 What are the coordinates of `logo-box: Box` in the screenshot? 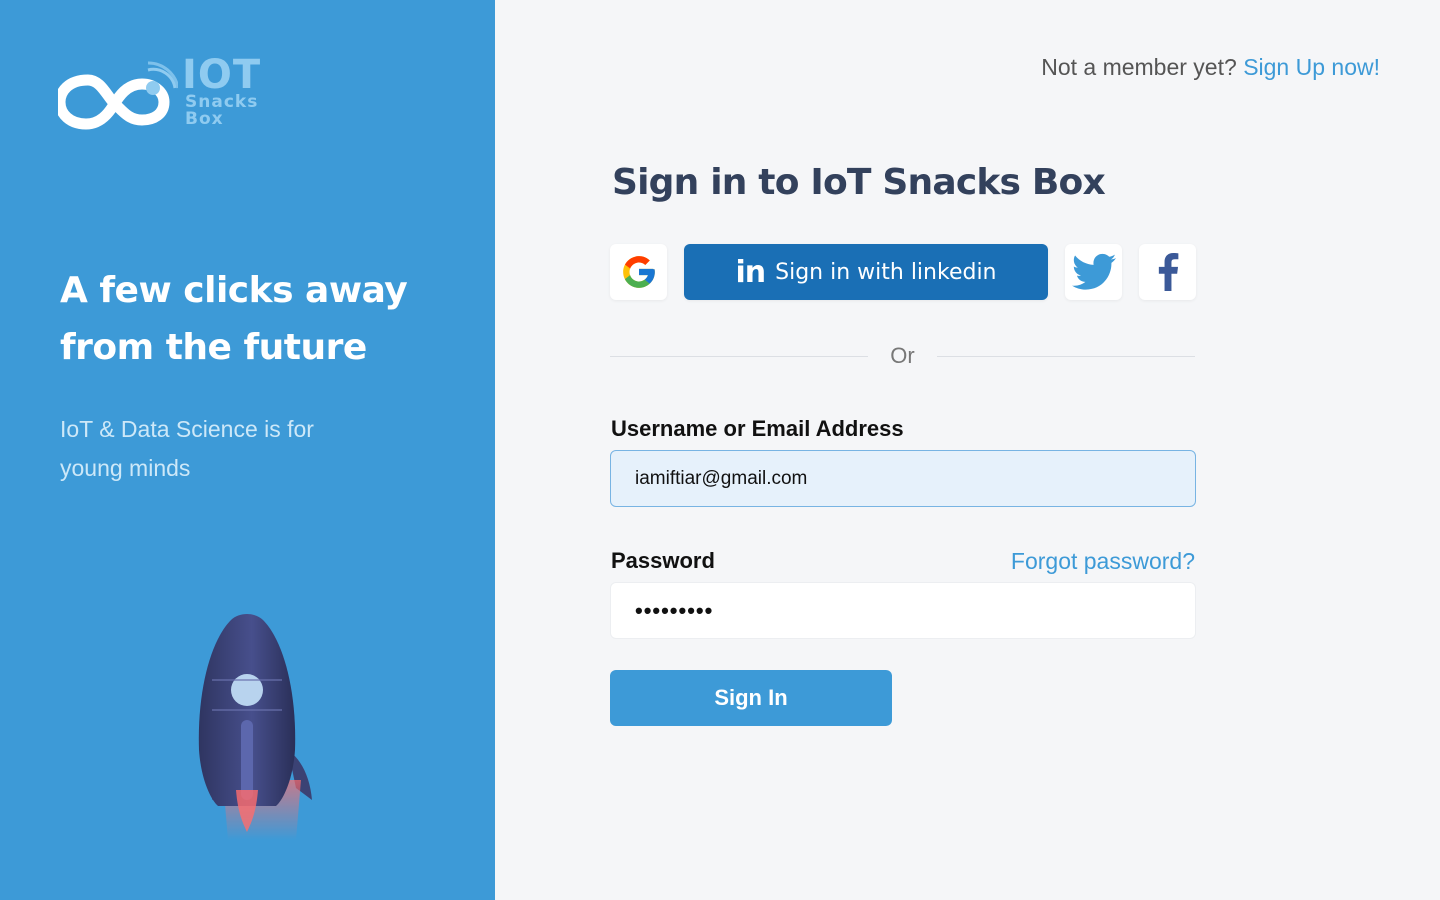 It's located at (204, 119).